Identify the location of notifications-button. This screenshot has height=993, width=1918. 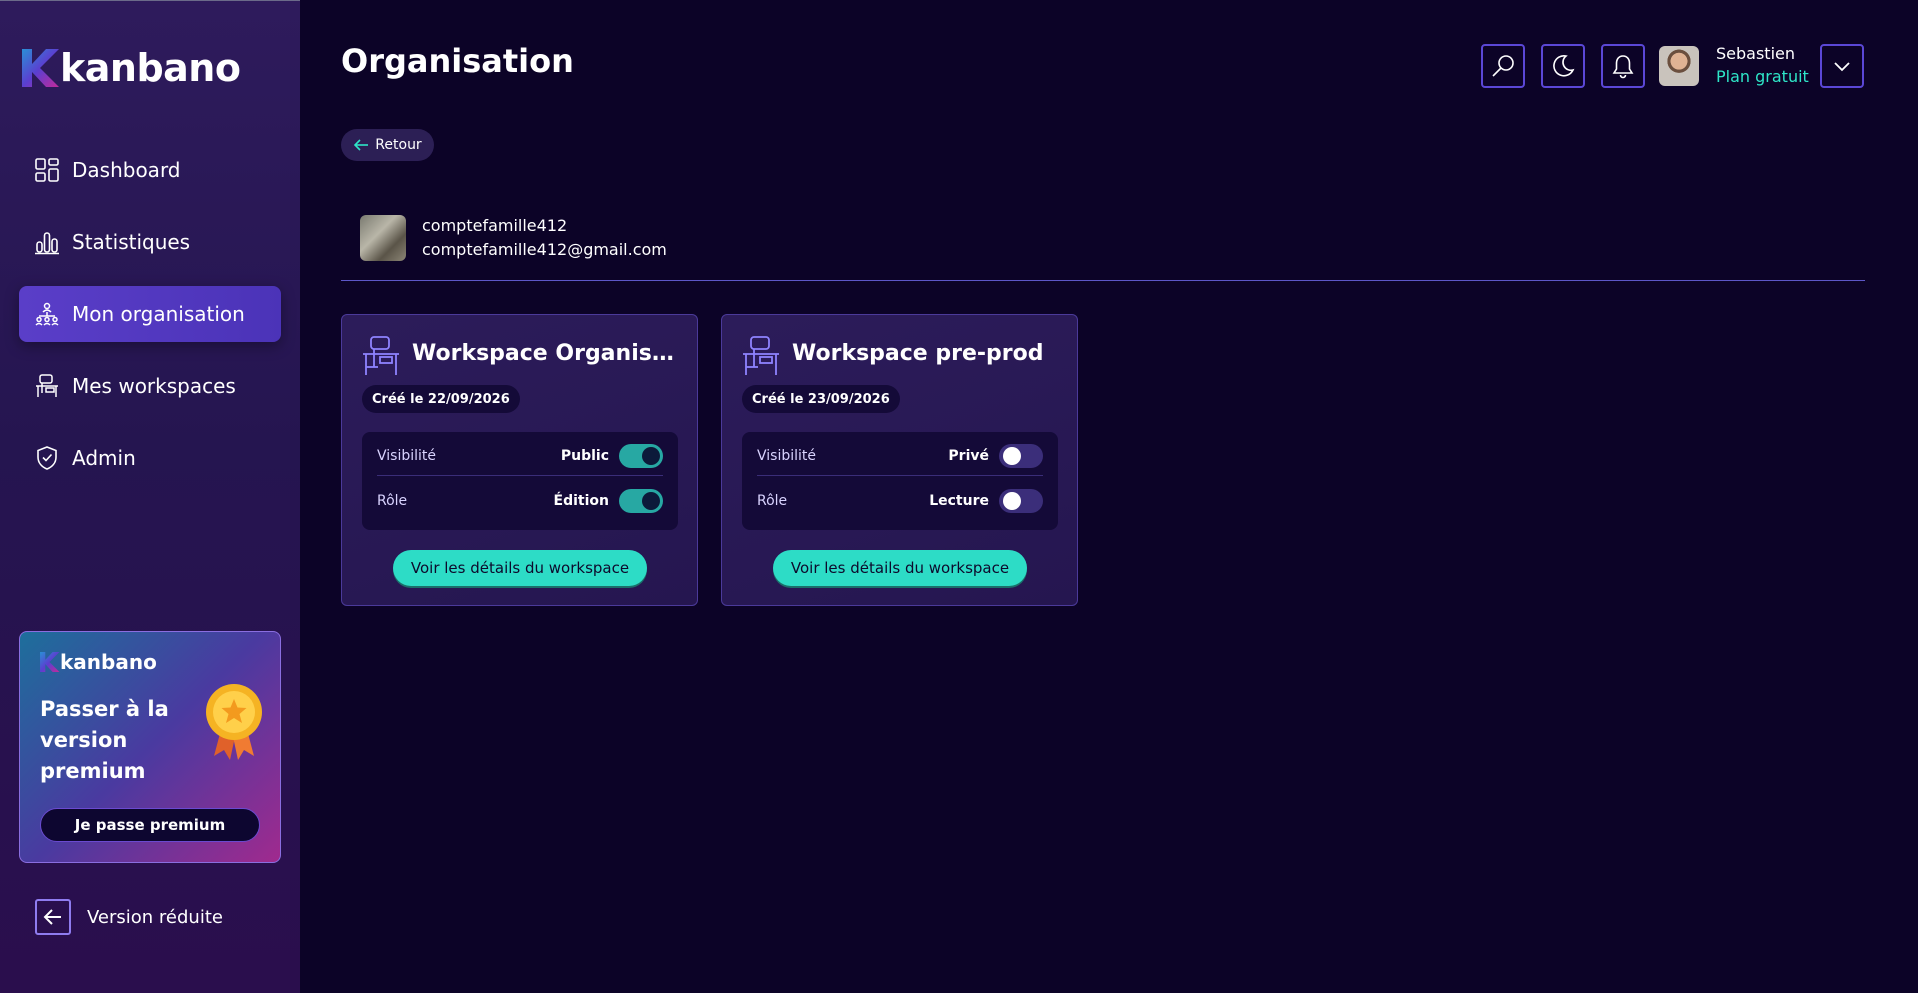
(1623, 66).